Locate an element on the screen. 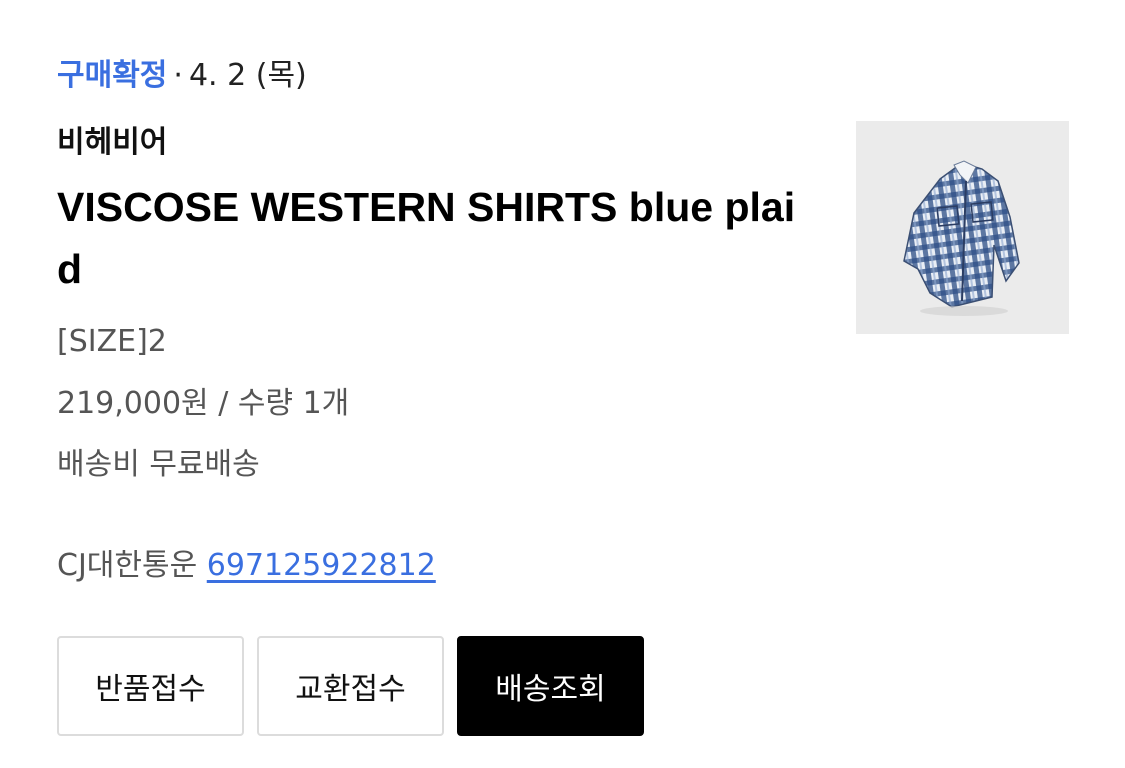  product-option-size: [SIZE]2 is located at coordinates (112, 341).